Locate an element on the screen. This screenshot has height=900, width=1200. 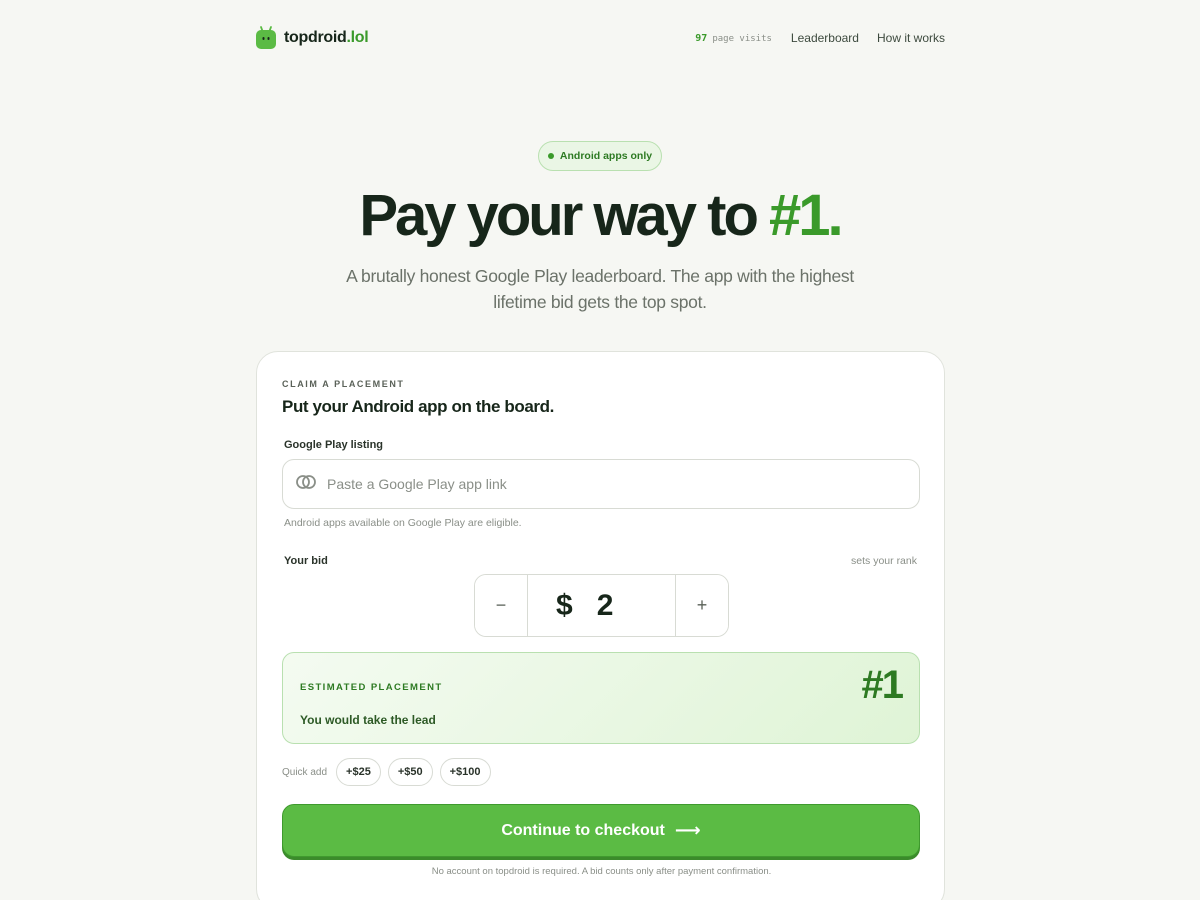
hero-title-main: Pay your way to is located at coordinates (559, 215).